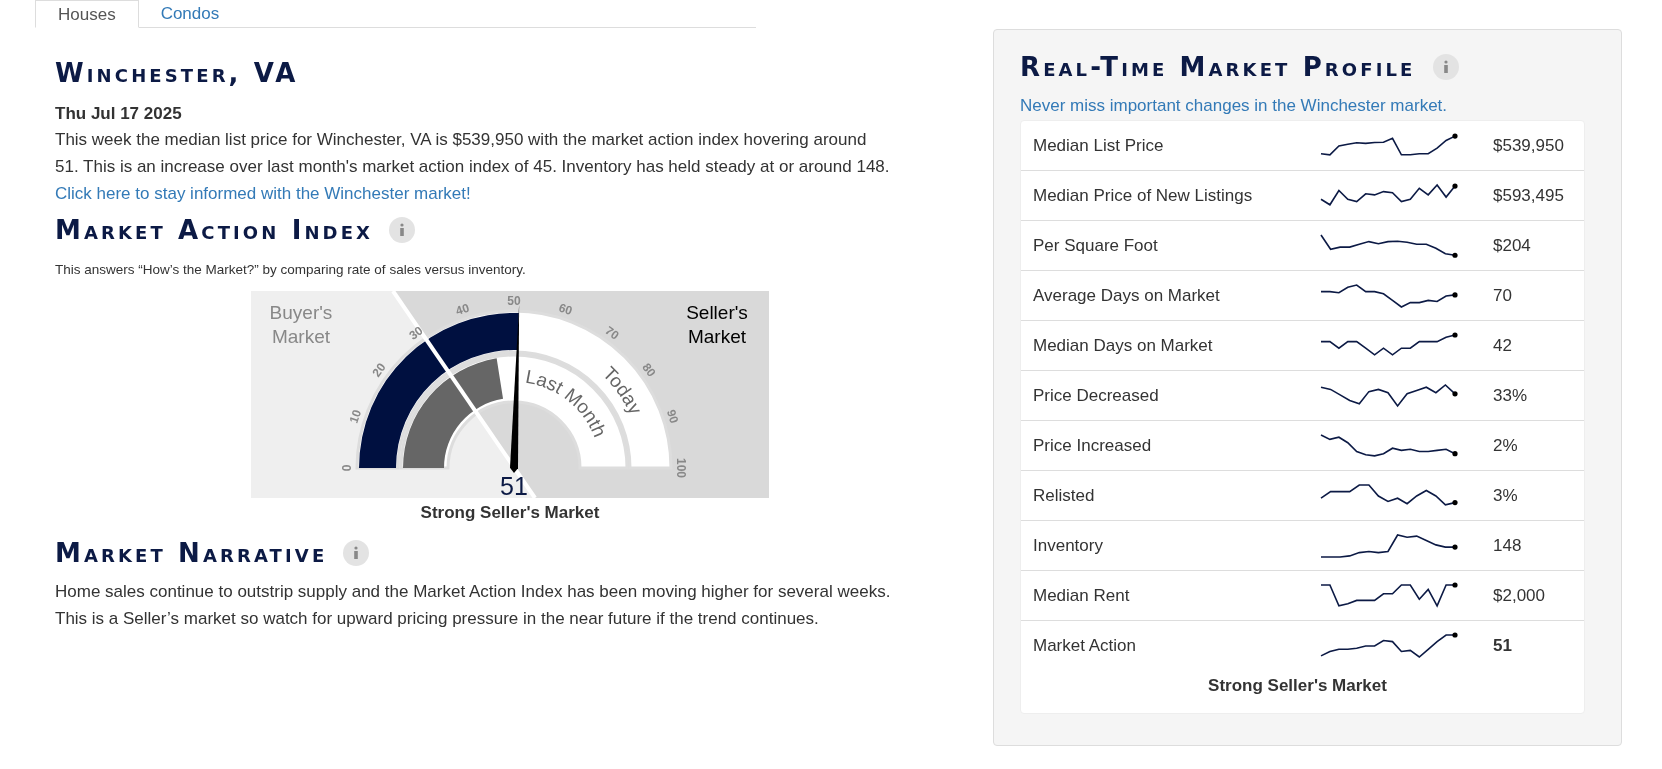 The image size is (1662, 769). What do you see at coordinates (1234, 106) in the screenshot?
I see `changes-link: Never miss important changes in the Winchester market.` at bounding box center [1234, 106].